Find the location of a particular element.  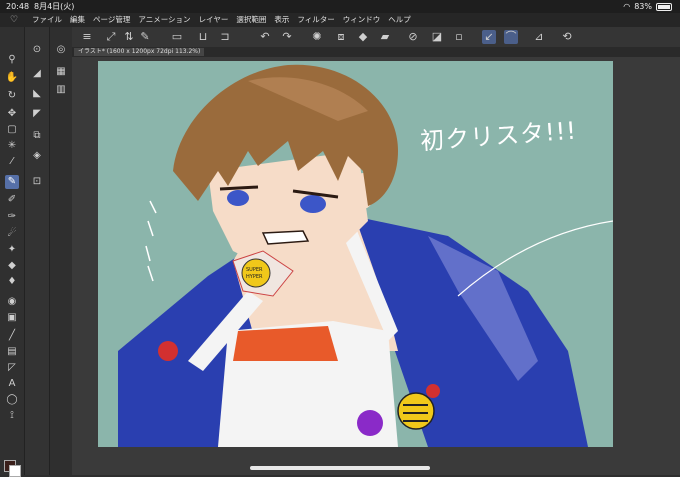

yellow-pin is located at coordinates (416, 411).